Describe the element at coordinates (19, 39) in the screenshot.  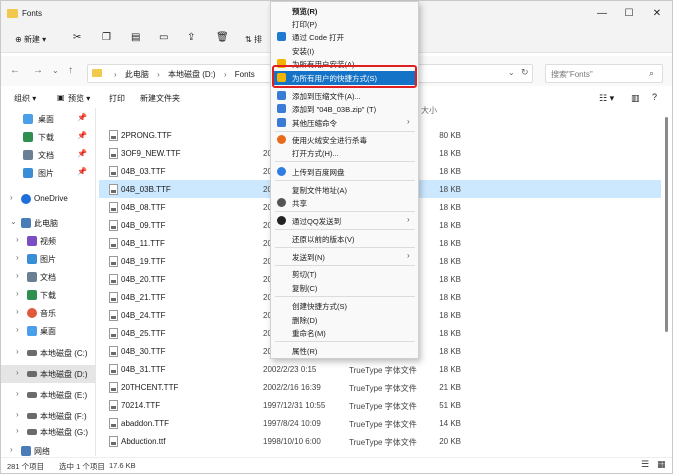
I see `plus-icon: ⊕` at that location.